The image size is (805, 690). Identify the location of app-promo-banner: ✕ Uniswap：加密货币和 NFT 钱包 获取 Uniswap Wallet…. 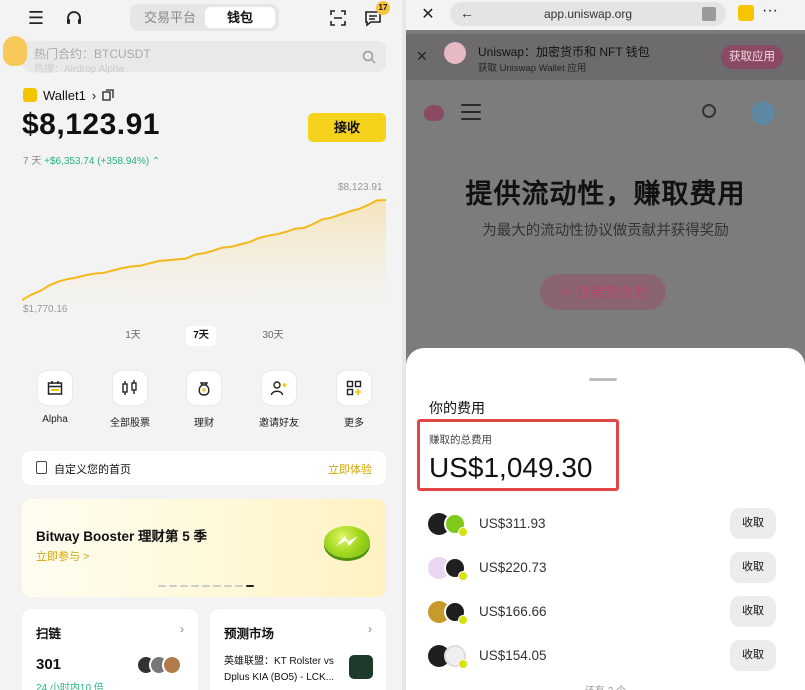
(605, 57).